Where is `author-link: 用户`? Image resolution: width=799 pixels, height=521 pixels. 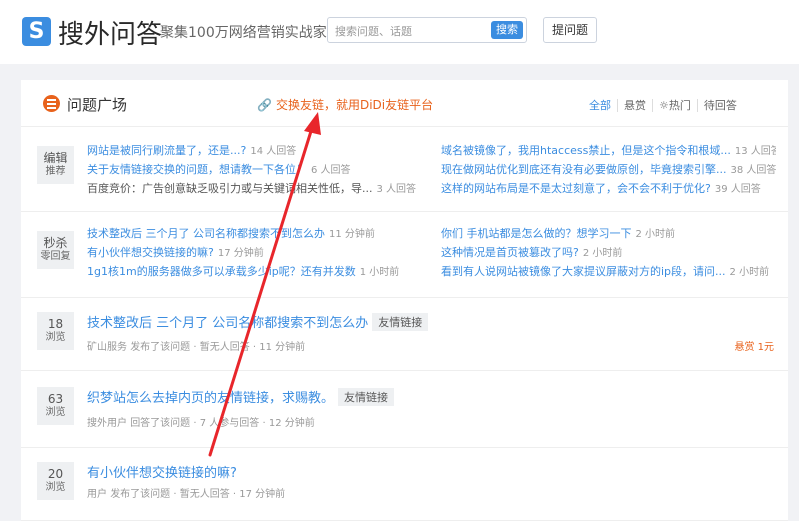 author-link: 用户 is located at coordinates (97, 494).